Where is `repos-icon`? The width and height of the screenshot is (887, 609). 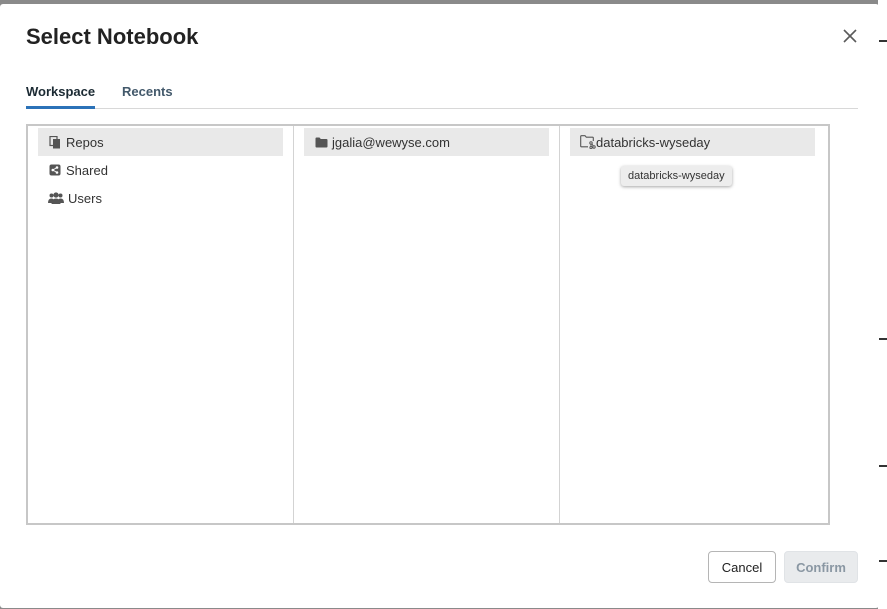
repos-icon is located at coordinates (55, 142).